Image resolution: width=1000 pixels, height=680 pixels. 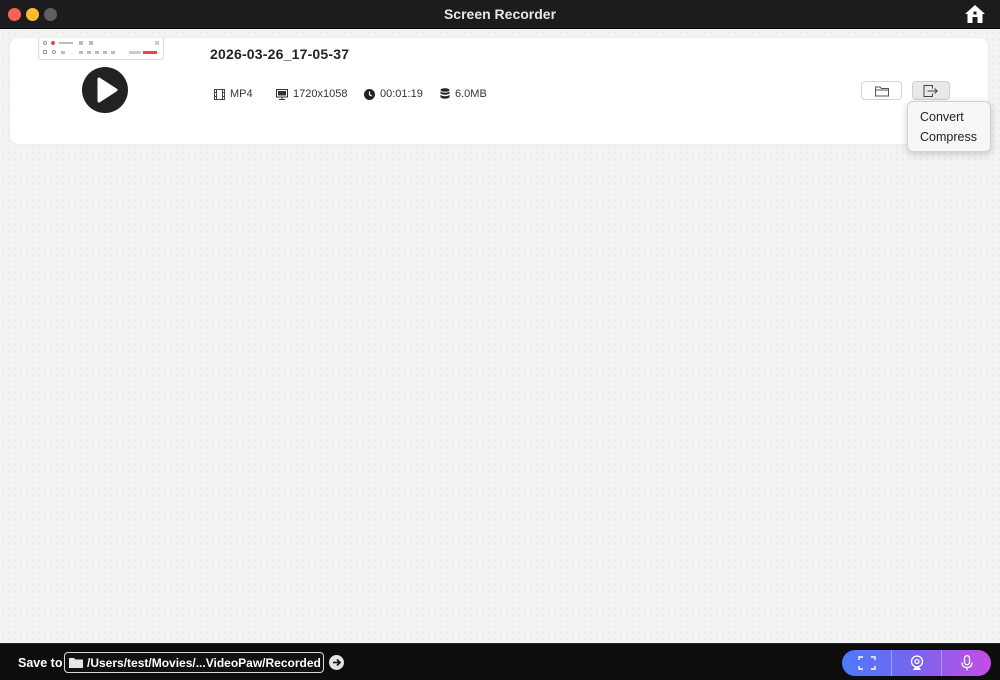 I want to click on title-bar: Screen Recorder, so click(x=500, y=14).